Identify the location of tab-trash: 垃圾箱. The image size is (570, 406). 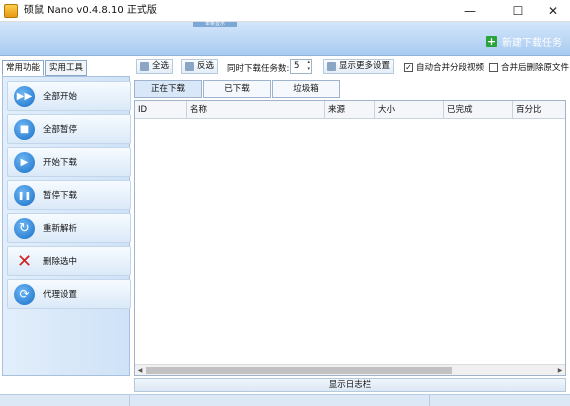
(306, 89).